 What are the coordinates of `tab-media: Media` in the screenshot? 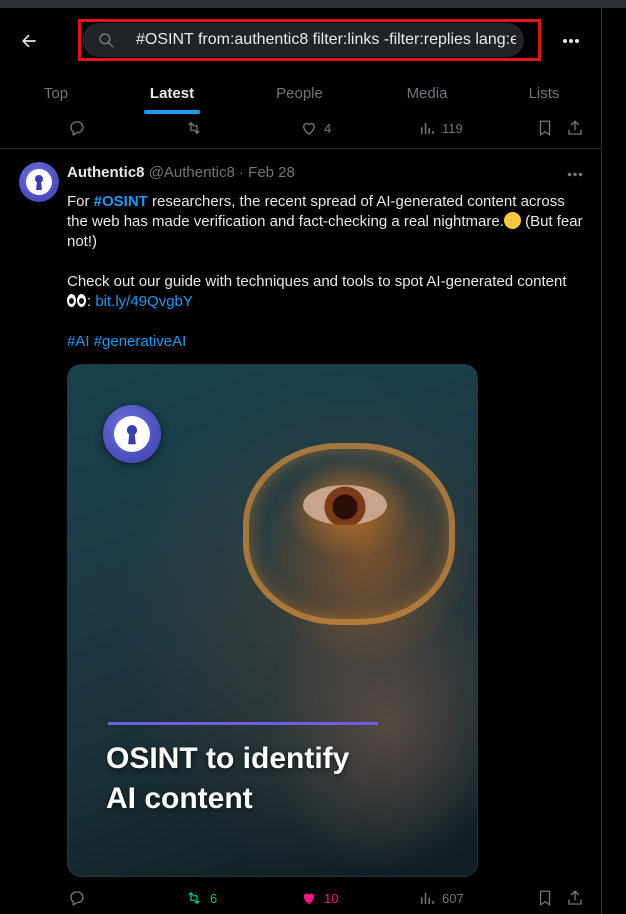 It's located at (427, 93).